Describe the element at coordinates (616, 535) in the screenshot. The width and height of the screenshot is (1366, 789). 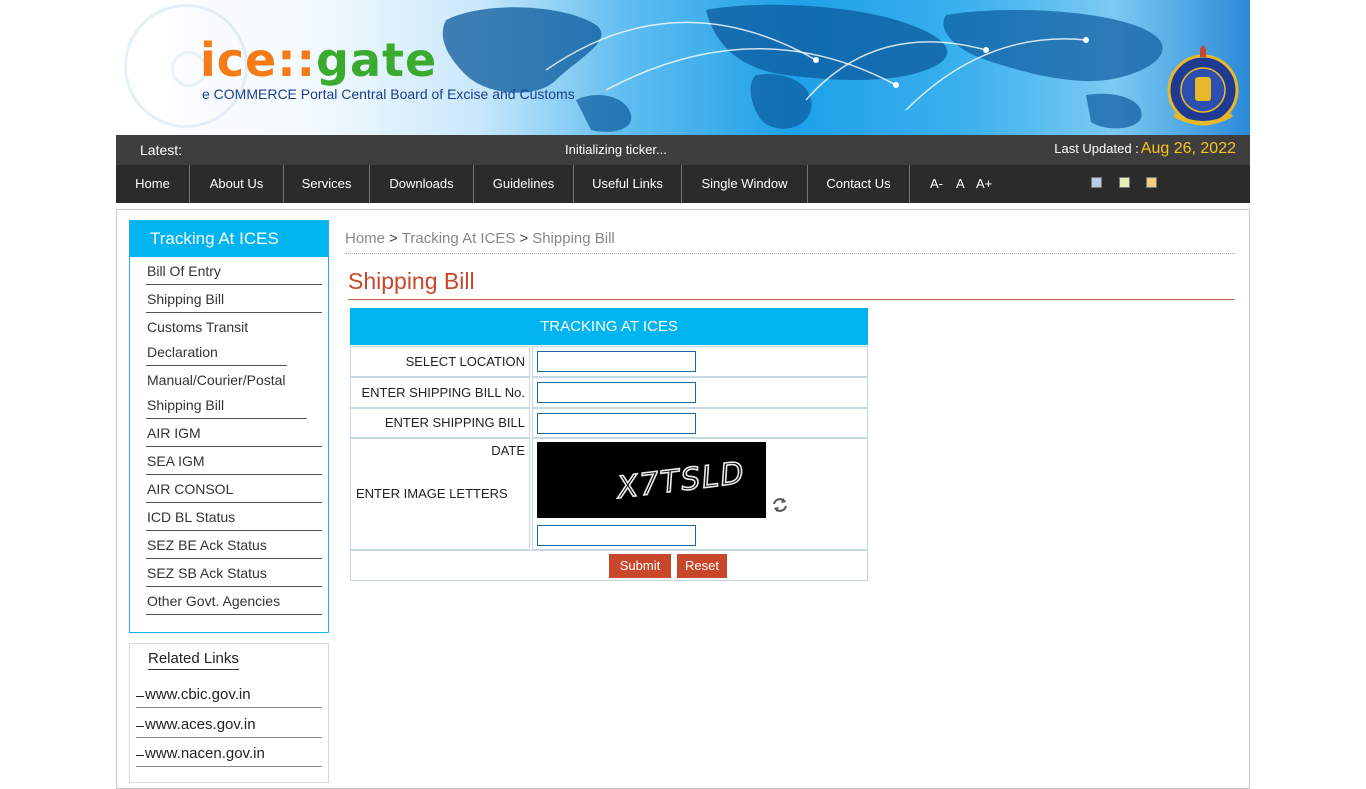
I see `captcha-input` at that location.